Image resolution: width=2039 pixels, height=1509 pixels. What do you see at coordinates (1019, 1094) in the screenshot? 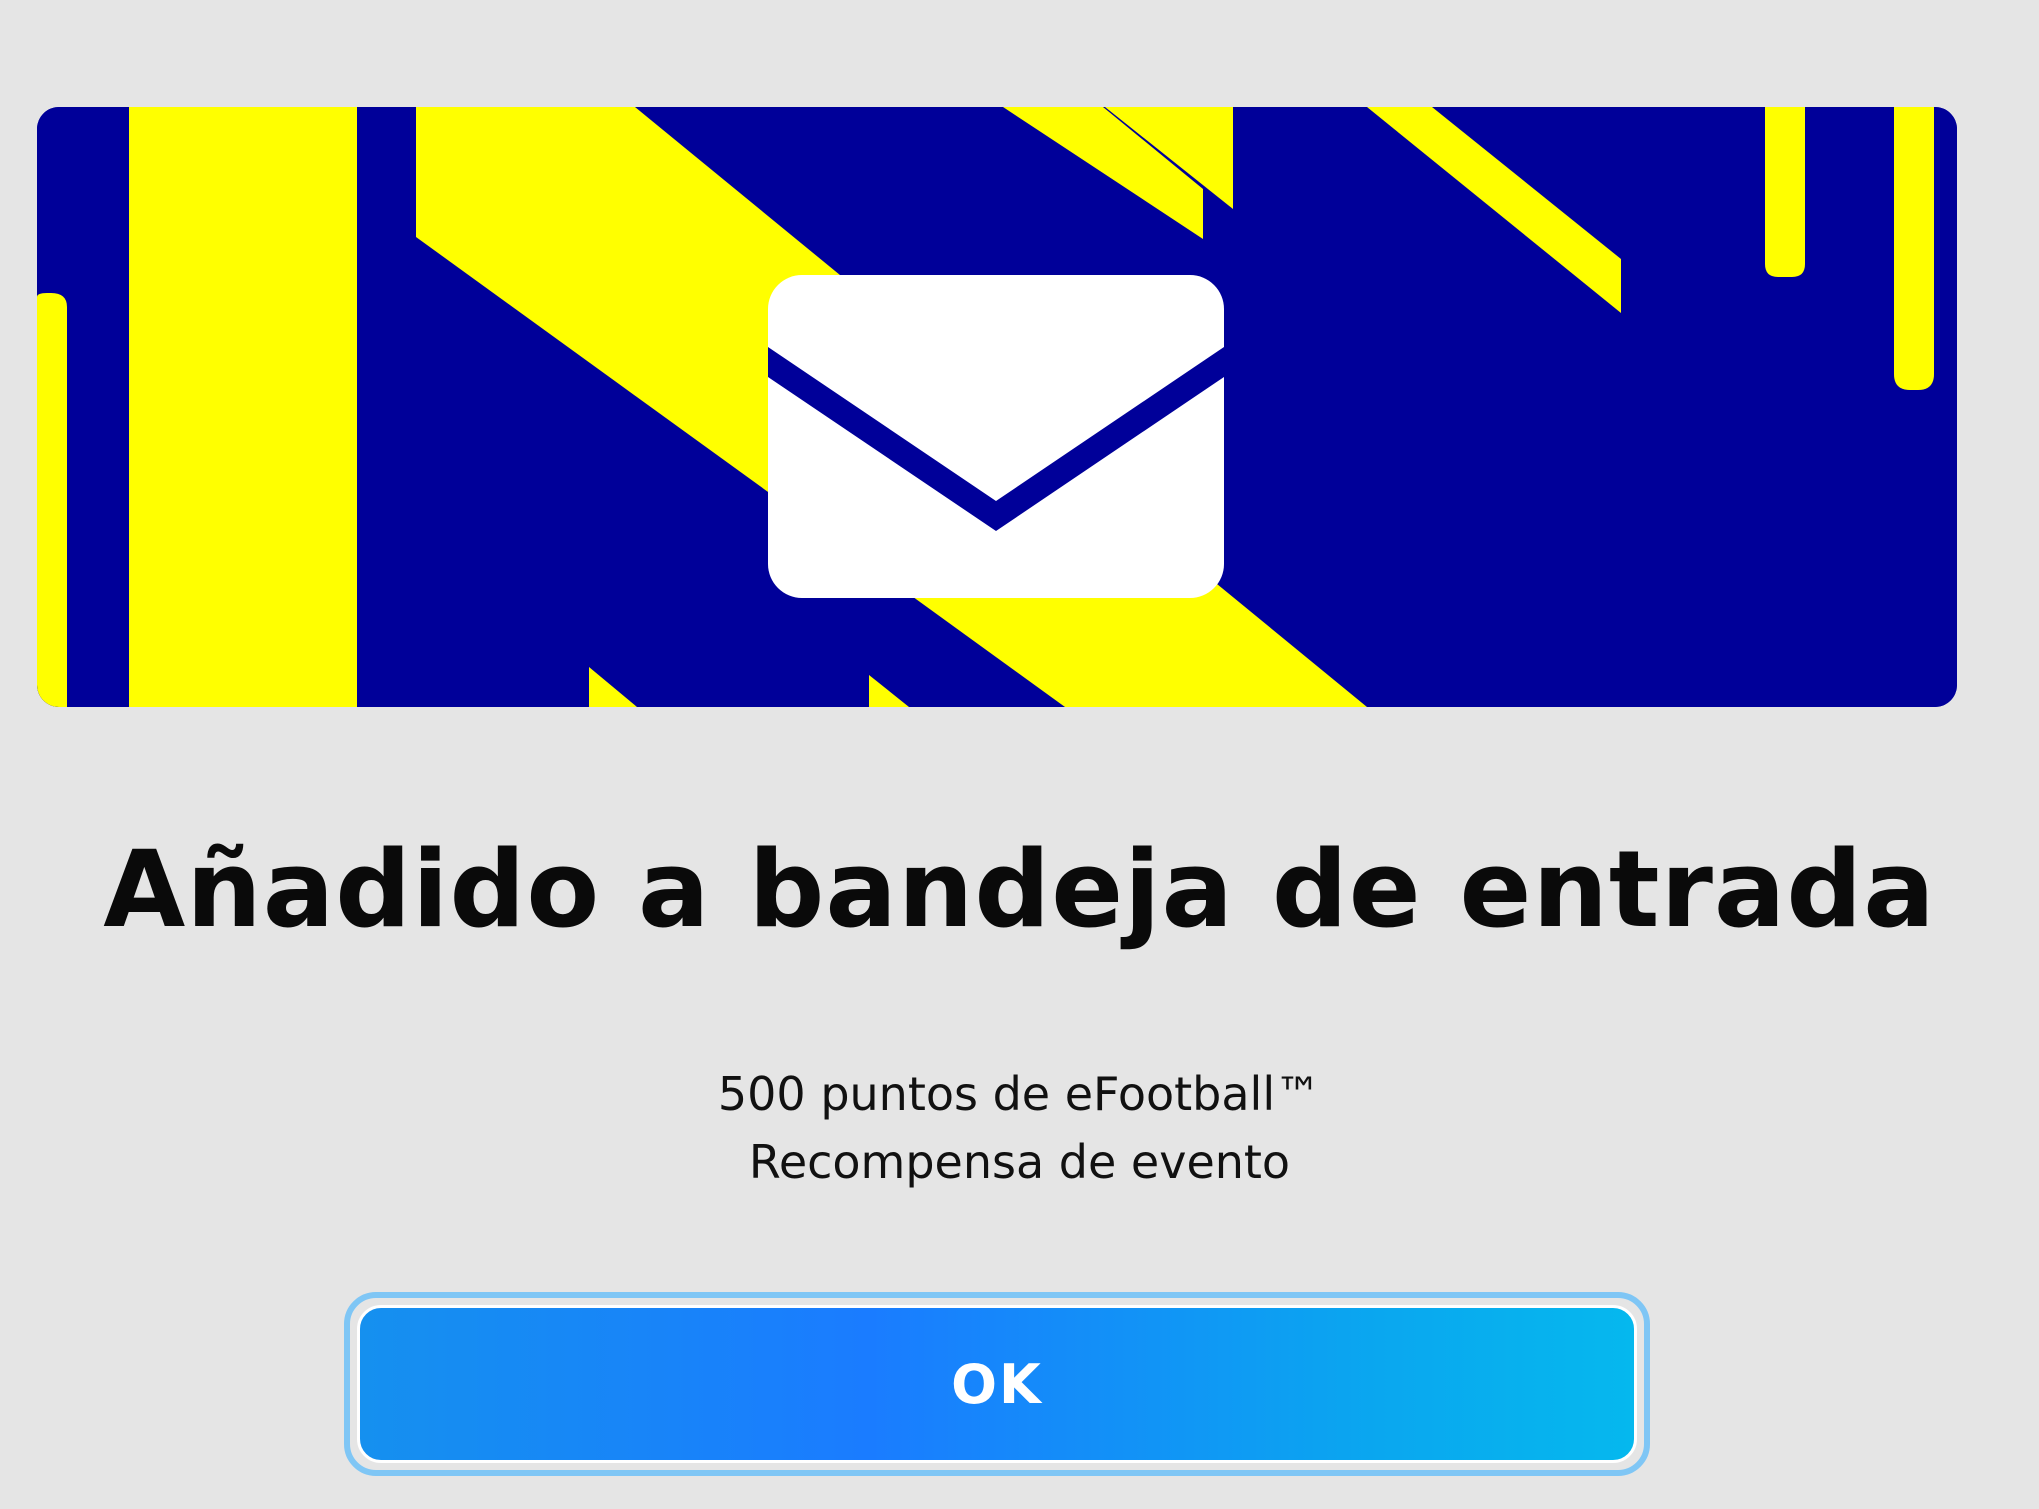
I see `reward-name: 500 puntos de eFootball™` at bounding box center [1019, 1094].